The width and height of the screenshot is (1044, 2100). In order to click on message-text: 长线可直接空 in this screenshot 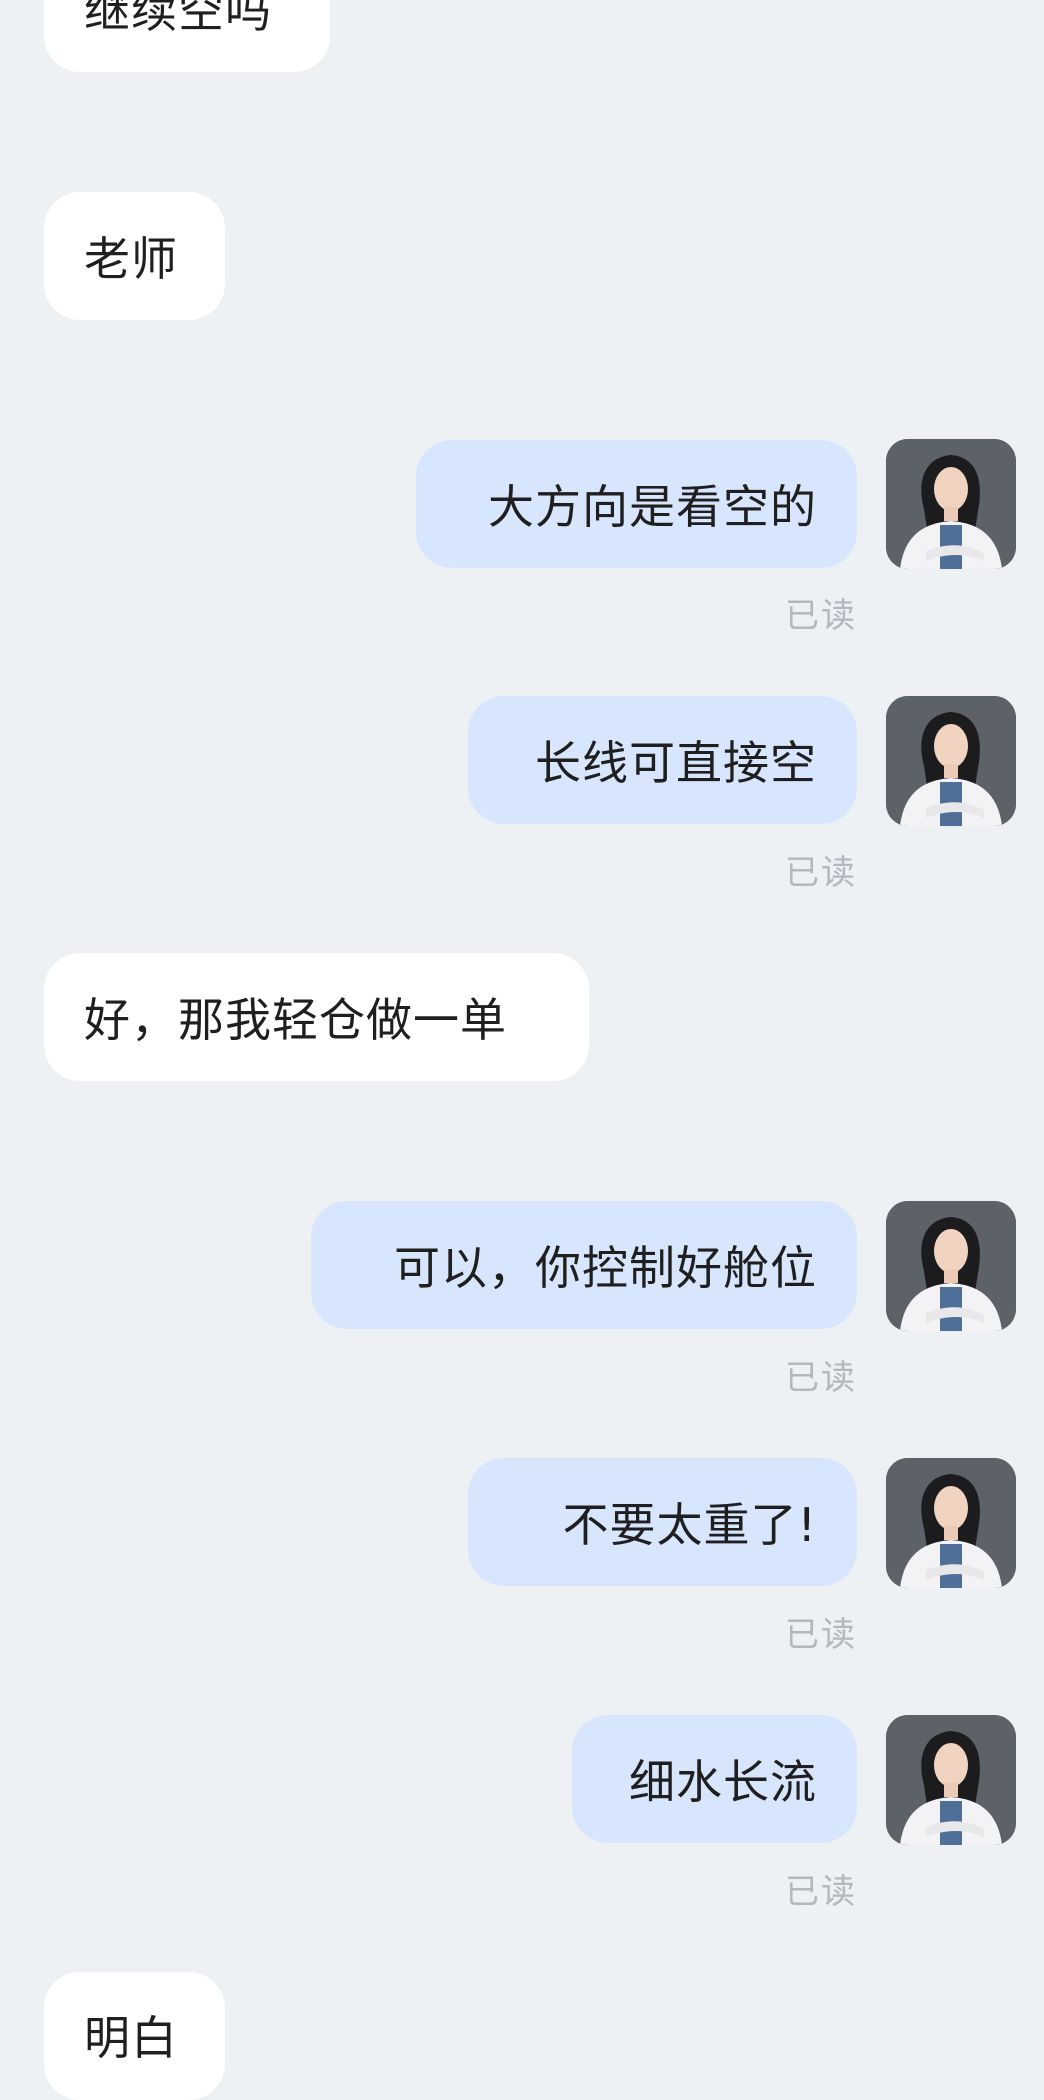, I will do `click(676, 763)`.